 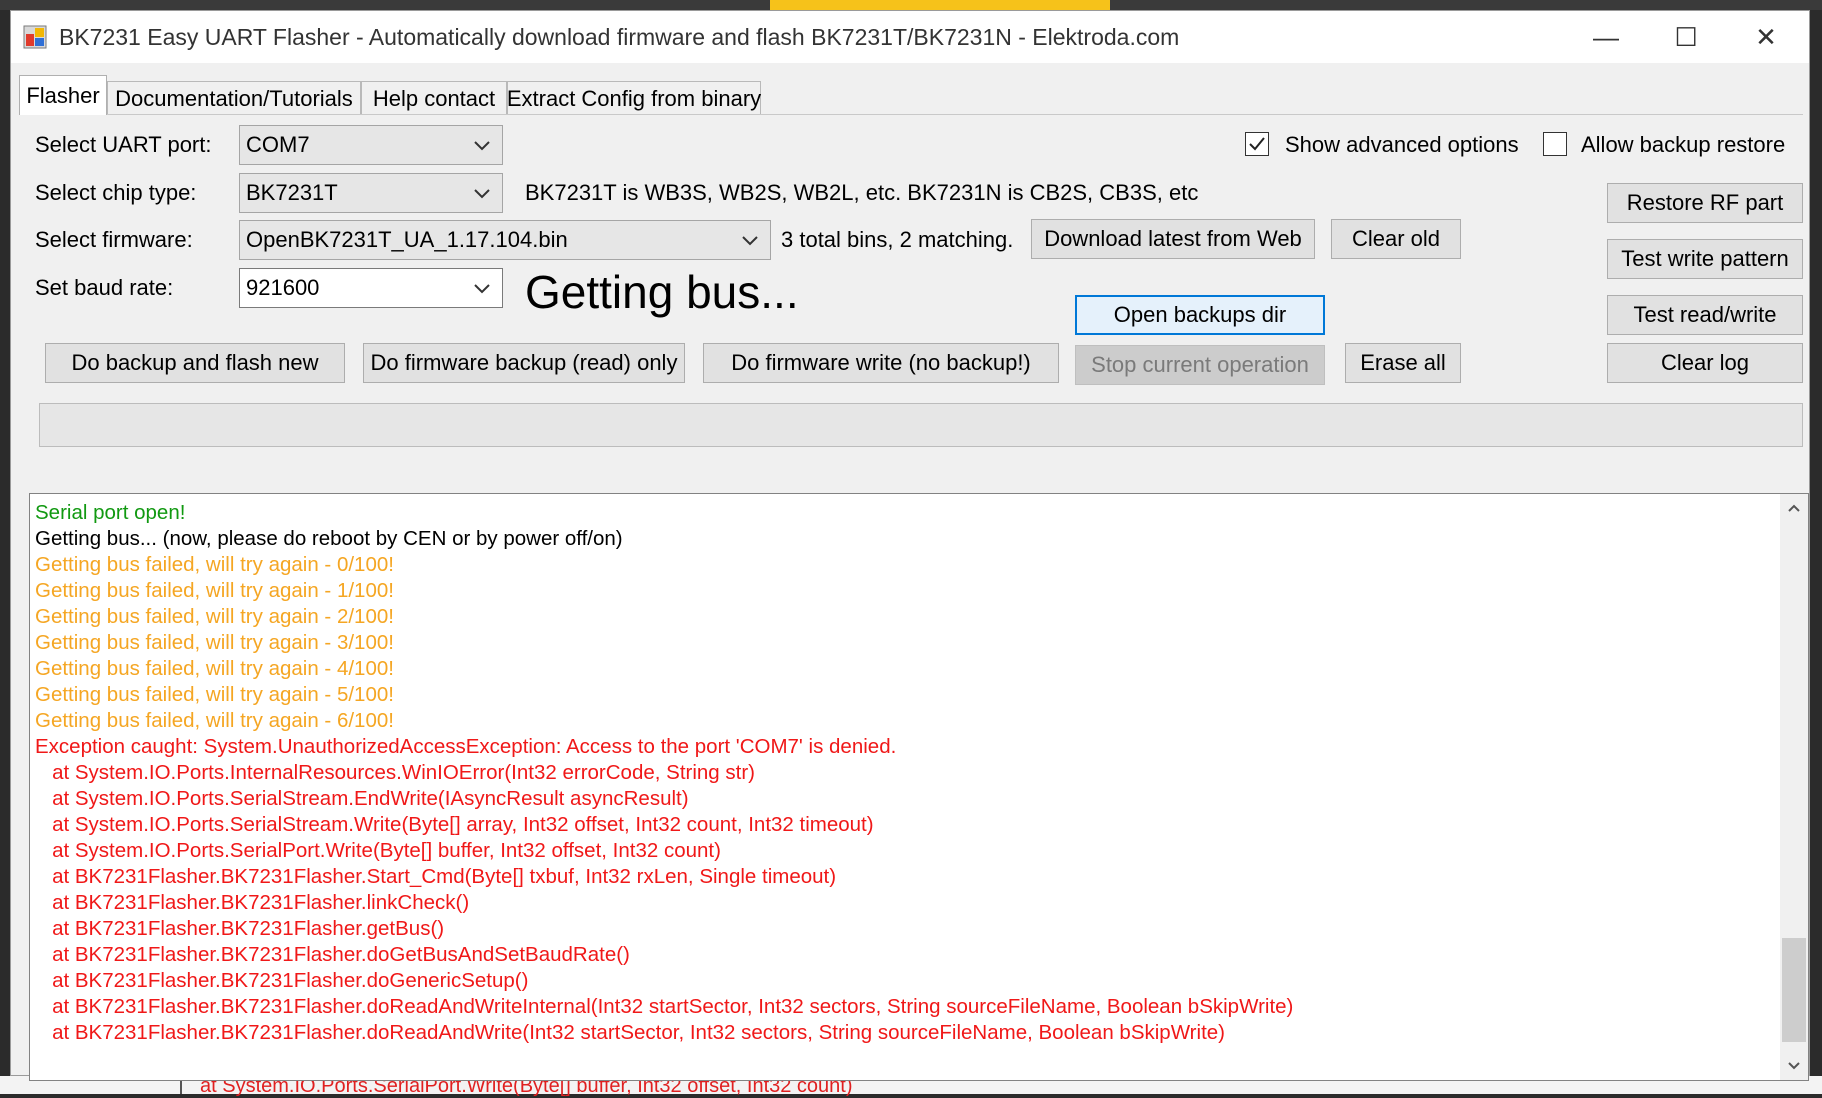 What do you see at coordinates (921, 425) in the screenshot?
I see `progress-bar` at bounding box center [921, 425].